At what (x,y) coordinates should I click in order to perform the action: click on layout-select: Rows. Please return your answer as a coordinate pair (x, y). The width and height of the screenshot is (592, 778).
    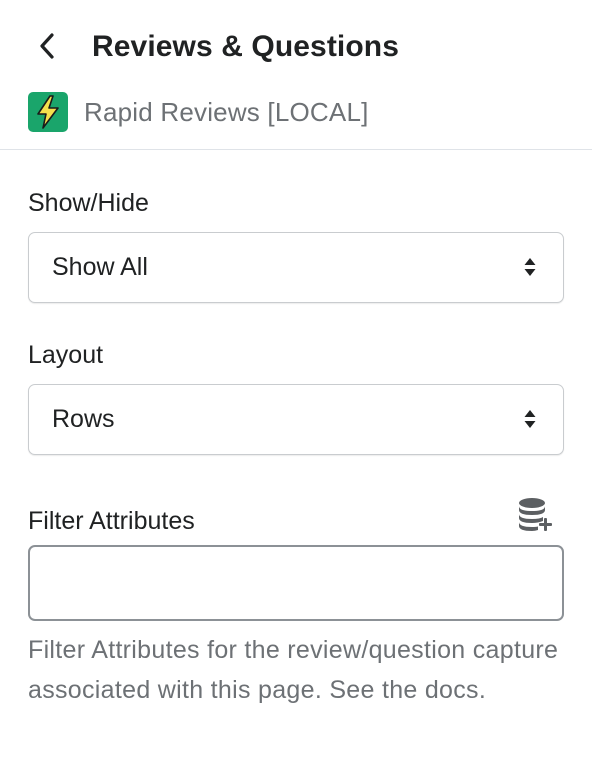
    Looking at the image, I should click on (296, 419).